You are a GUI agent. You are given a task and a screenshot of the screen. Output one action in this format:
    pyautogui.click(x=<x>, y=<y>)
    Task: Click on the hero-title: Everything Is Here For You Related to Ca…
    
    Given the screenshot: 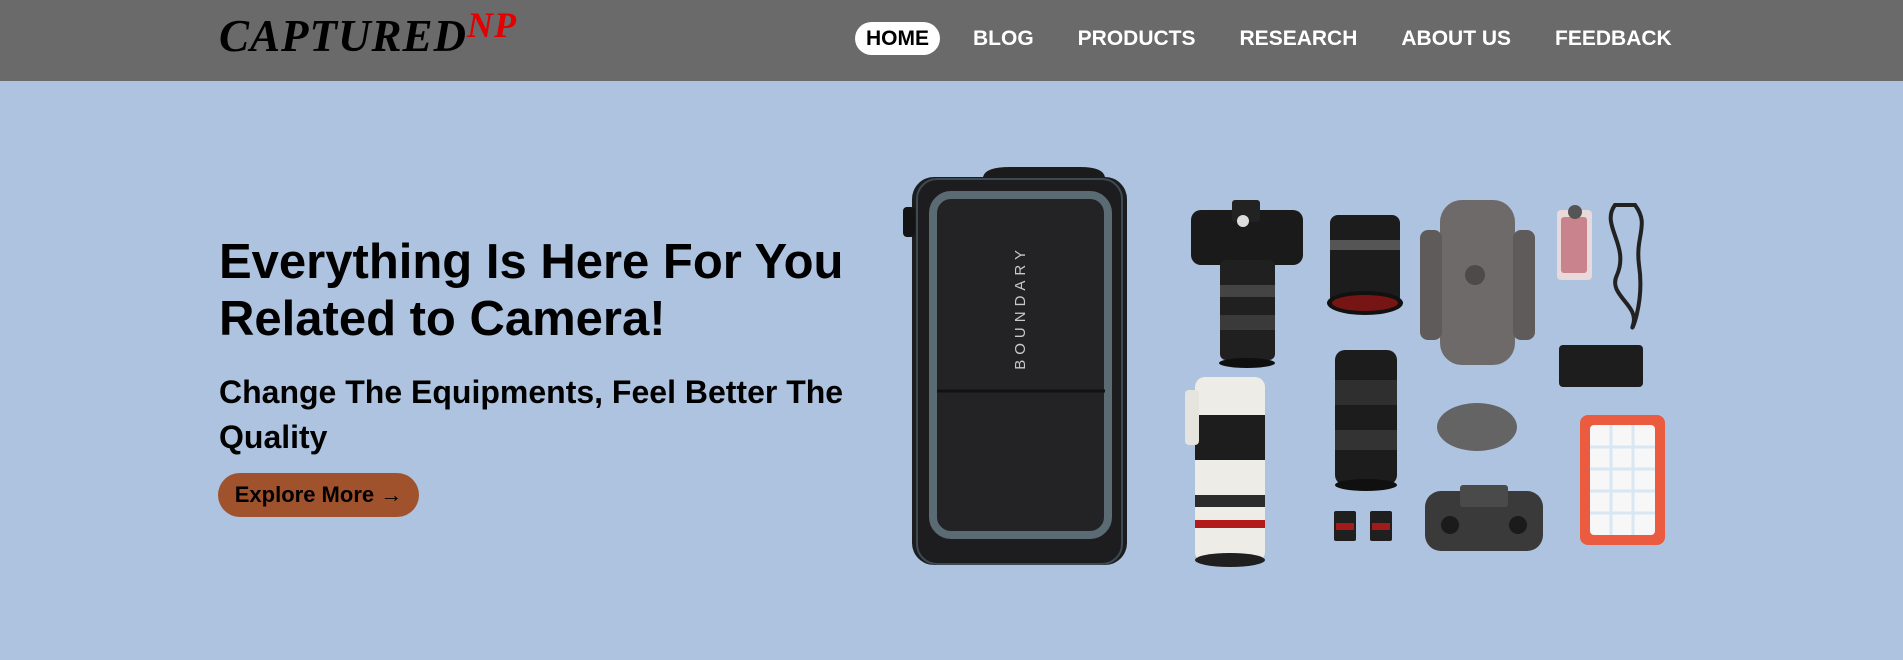 What is the action you would take?
    pyautogui.click(x=531, y=290)
    